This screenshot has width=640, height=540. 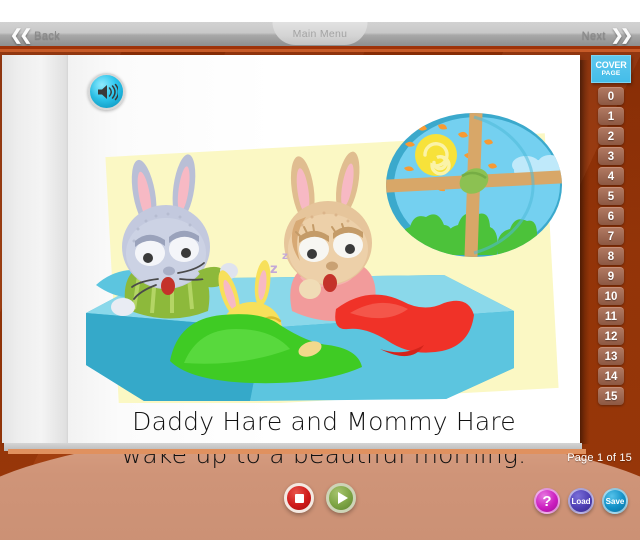 I want to click on next-button: Next ❯❯, so click(x=607, y=35).